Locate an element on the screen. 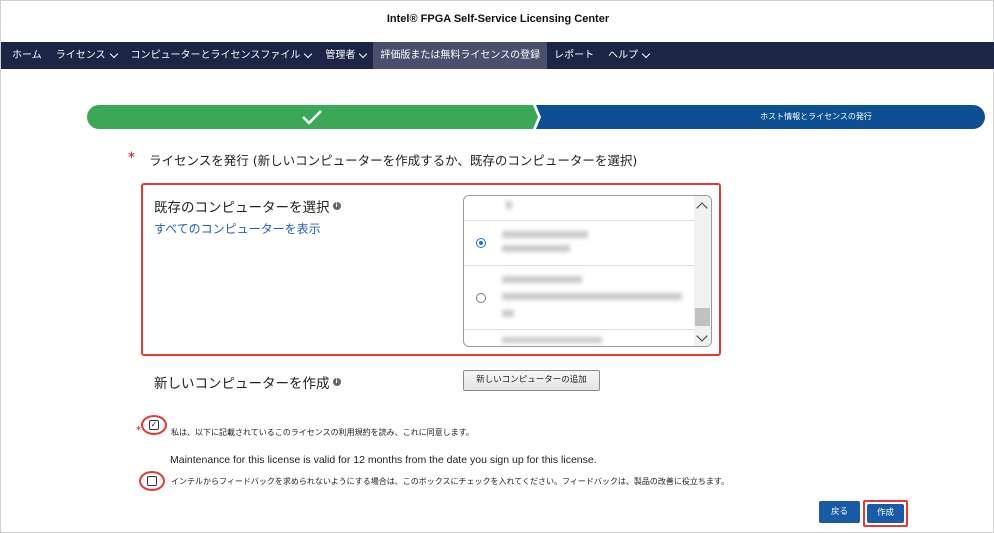  nav-item: ヘルプ is located at coordinates (628, 55).